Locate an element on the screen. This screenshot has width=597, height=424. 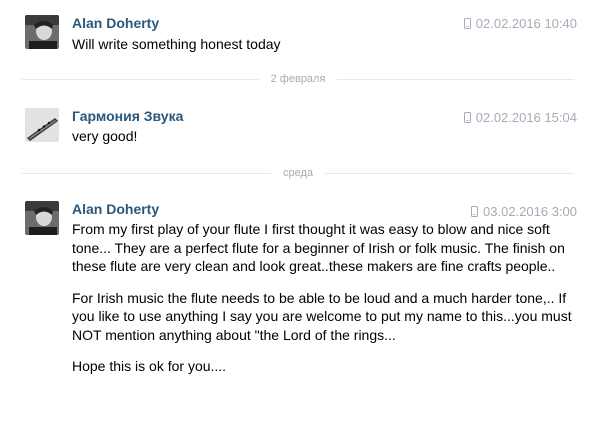
message-meta: 03.02.2016 3:00 is located at coordinates (524, 211).